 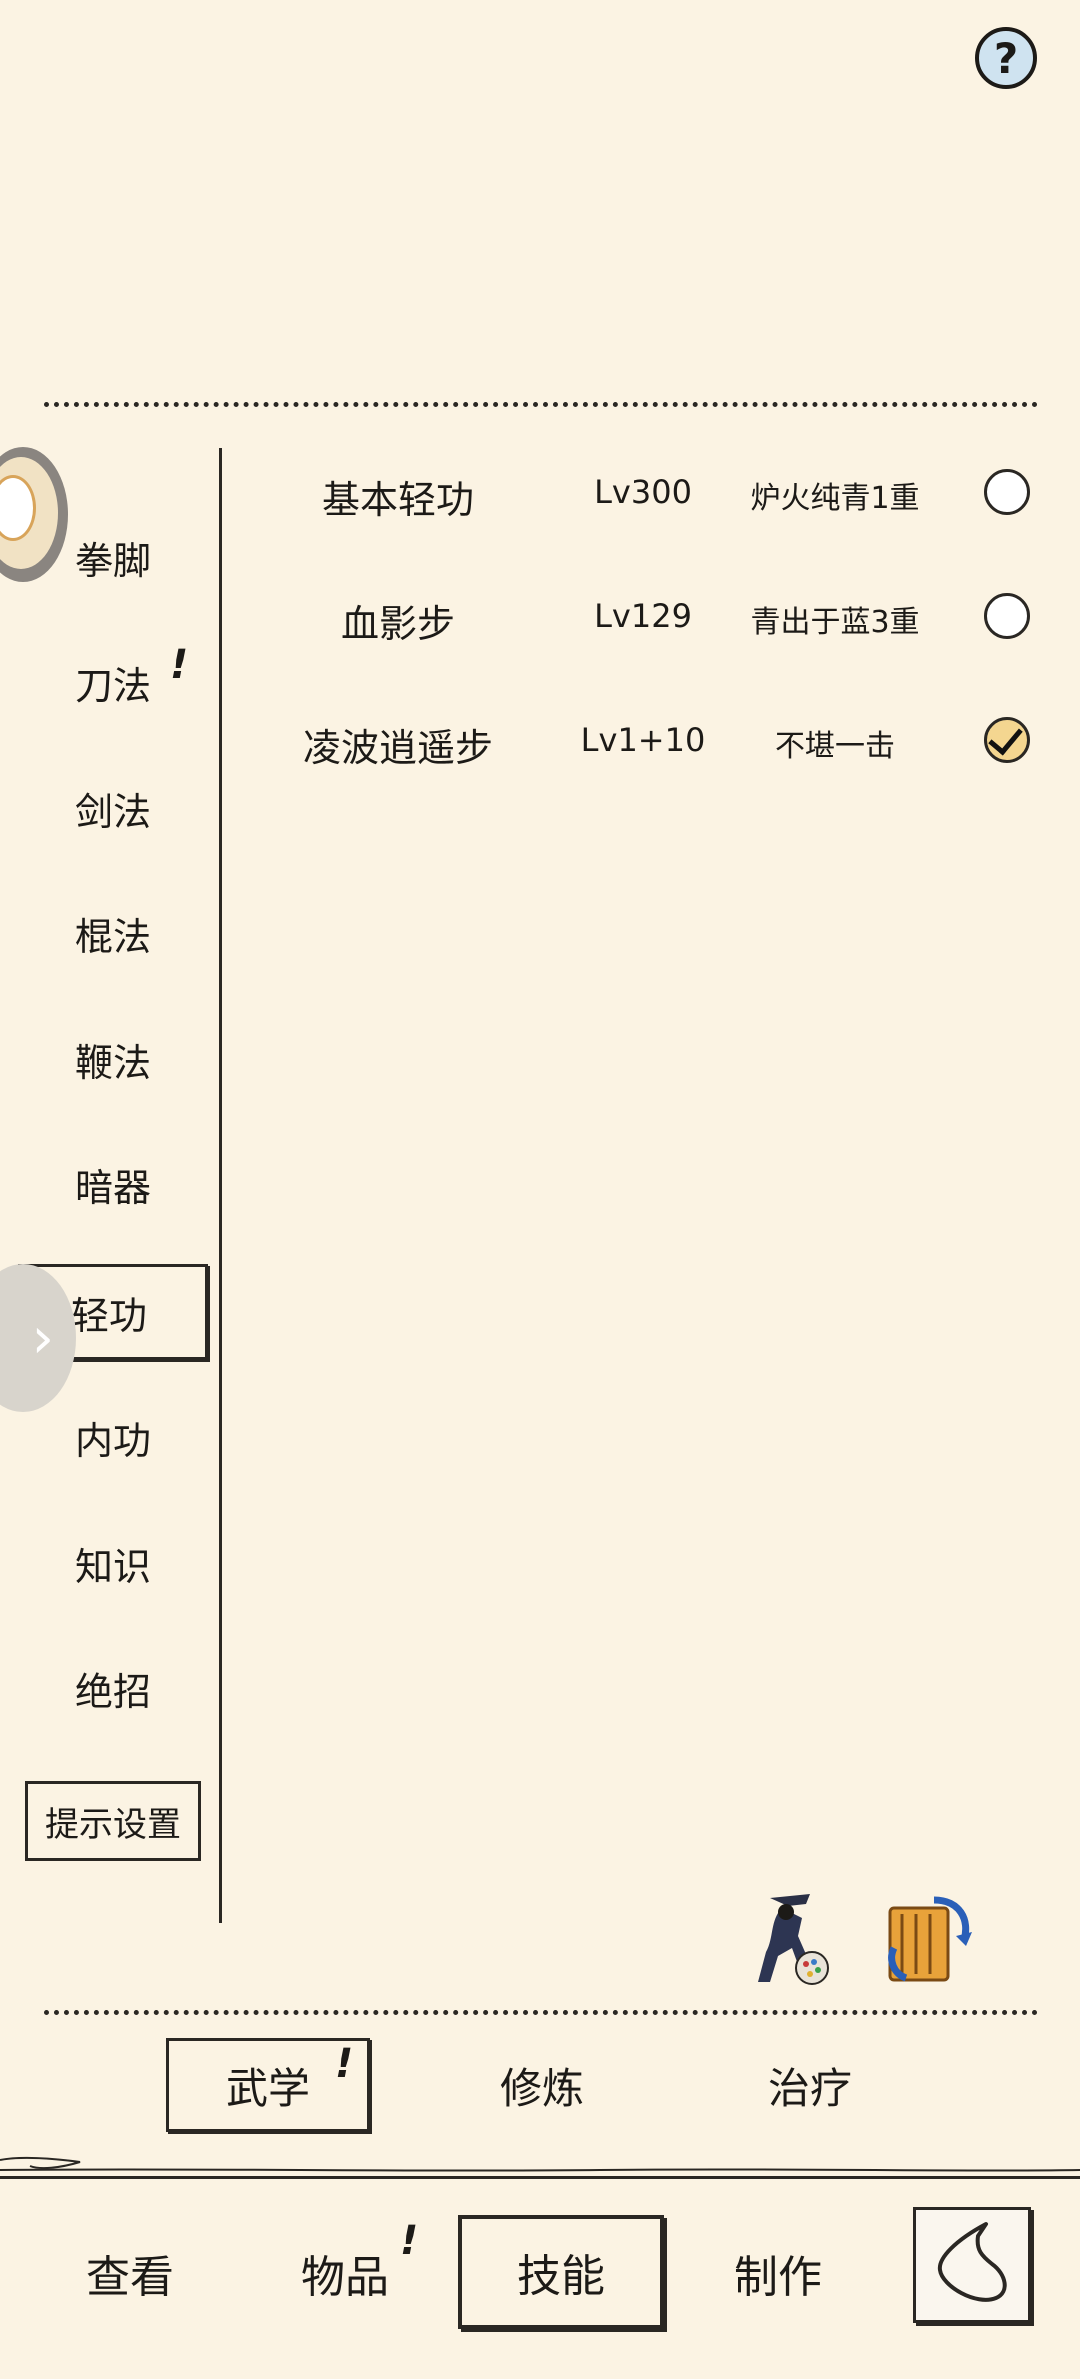 I want to click on subtab-wuxue: 武学 !, so click(x=268, y=2085).